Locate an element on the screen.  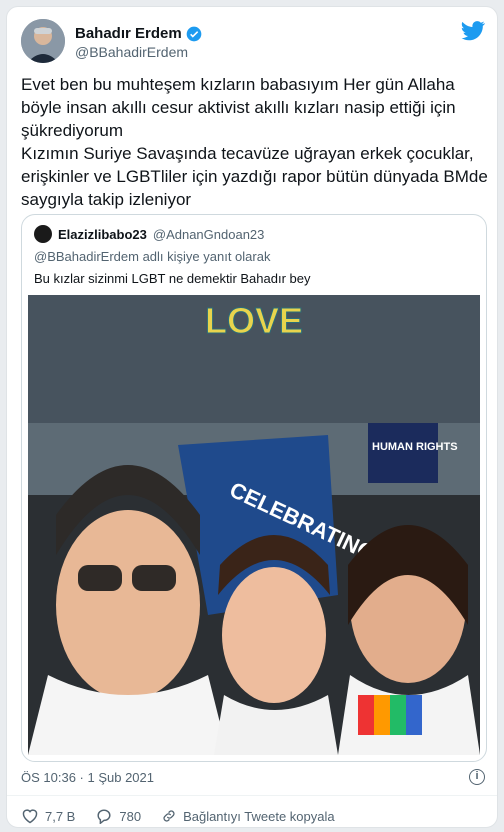
info-icon: i is located at coordinates (477, 777).